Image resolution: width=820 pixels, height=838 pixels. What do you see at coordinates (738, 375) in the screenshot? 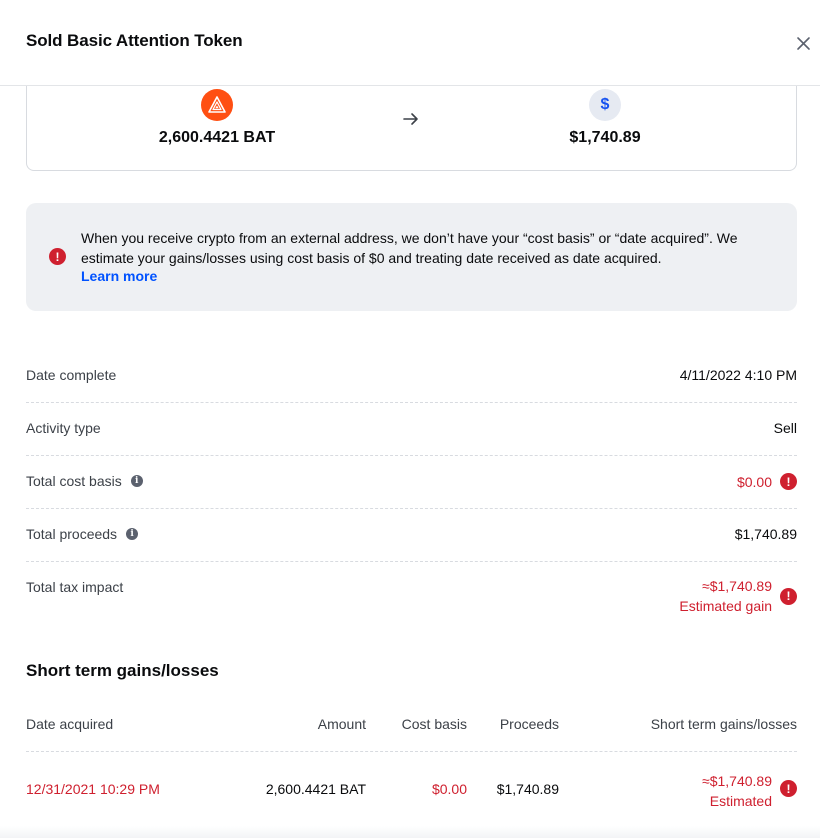
I see `detail-value: 4/11/2022 4:10 PM` at bounding box center [738, 375].